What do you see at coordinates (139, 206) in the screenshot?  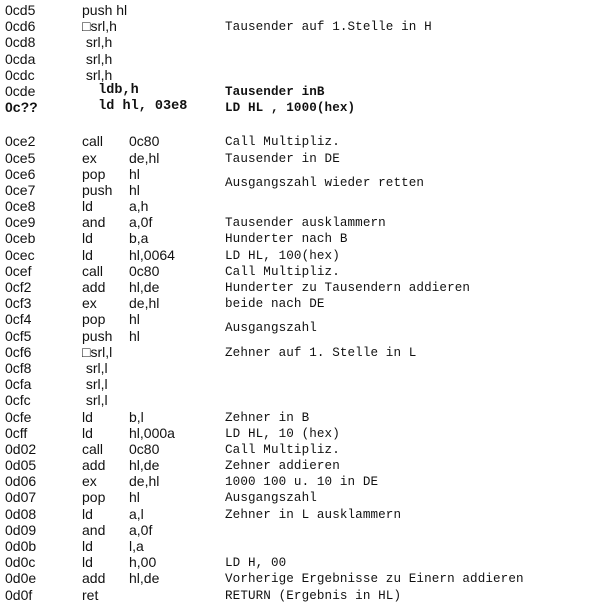 I see `operands: a,h` at bounding box center [139, 206].